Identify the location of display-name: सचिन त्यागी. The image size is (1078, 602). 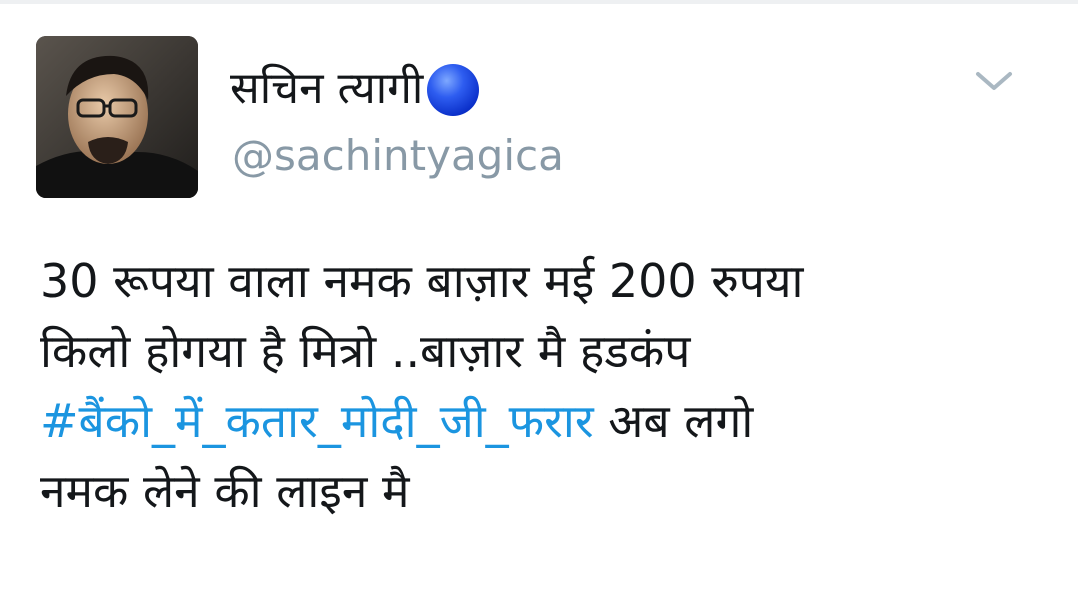
(326, 89).